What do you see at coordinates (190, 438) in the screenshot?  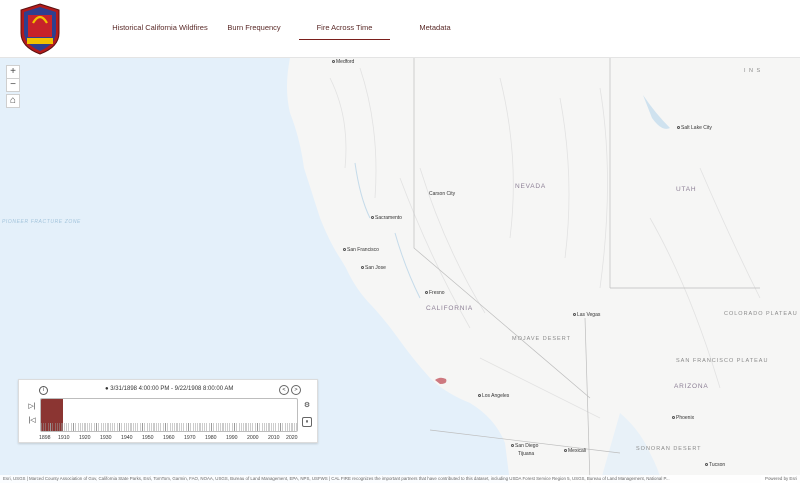 I see `year-1970: 1970` at bounding box center [190, 438].